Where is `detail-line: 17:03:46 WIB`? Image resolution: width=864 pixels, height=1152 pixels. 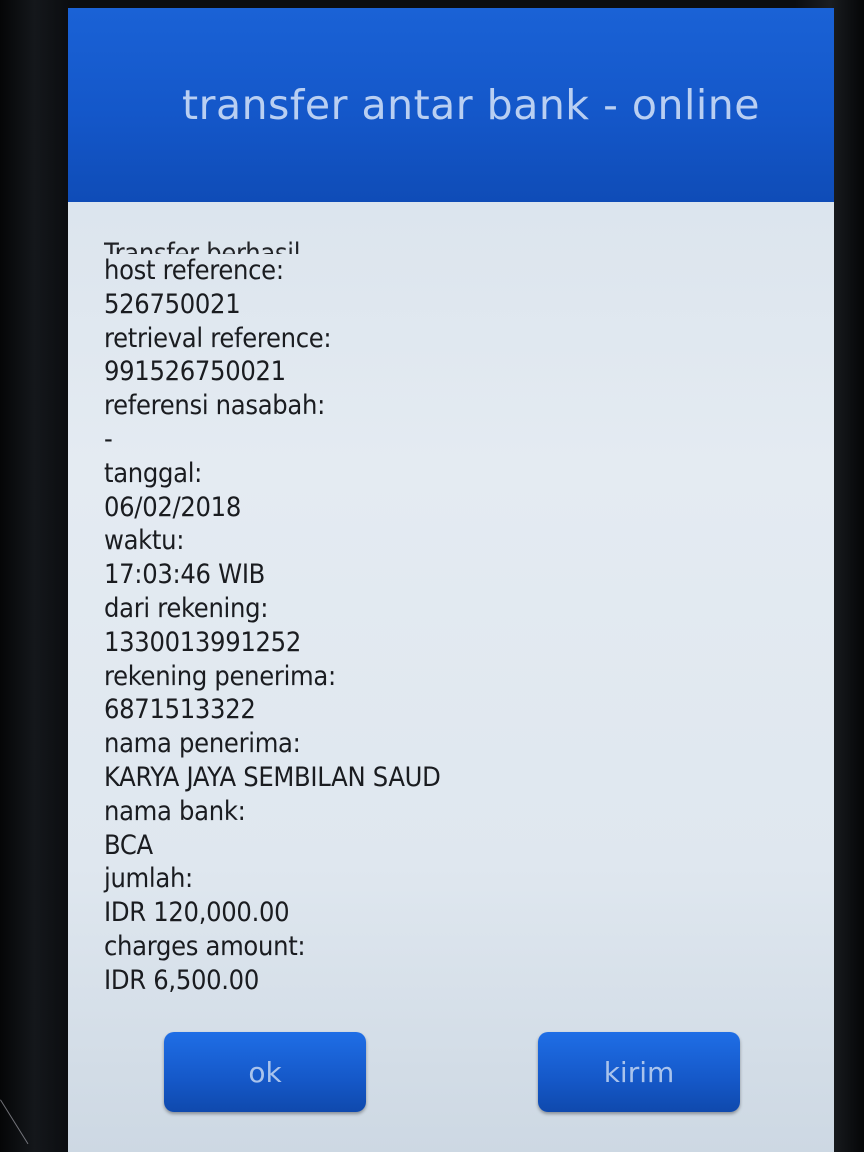 detail-line: 17:03:46 WIB is located at coordinates (185, 575).